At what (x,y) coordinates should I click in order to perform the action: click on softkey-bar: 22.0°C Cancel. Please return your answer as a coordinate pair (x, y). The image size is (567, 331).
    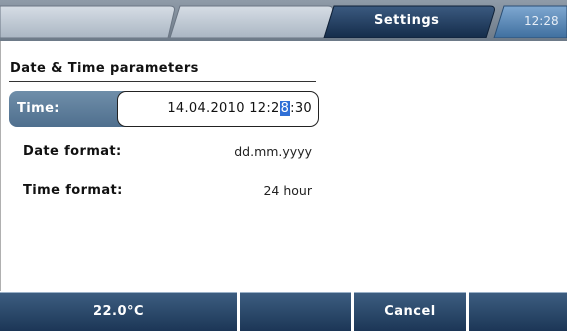
    Looking at the image, I should click on (283, 311).